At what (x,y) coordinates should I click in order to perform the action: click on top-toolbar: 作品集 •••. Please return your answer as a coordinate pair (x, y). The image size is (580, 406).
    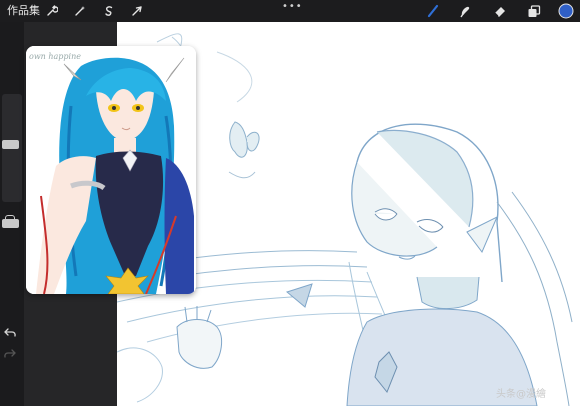
    Looking at the image, I should click on (290, 11).